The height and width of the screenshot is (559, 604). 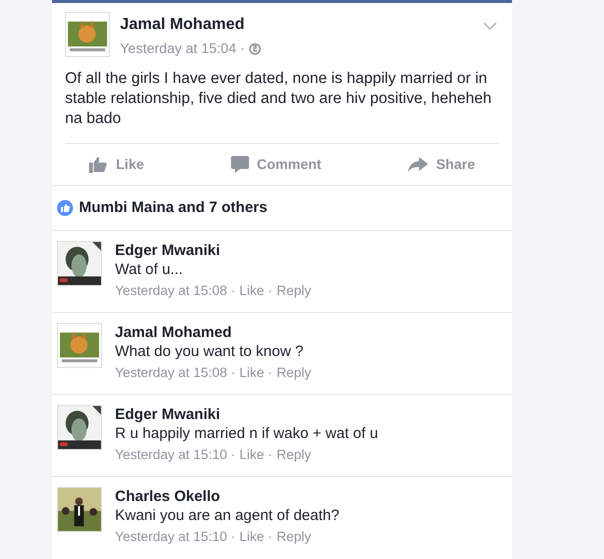 What do you see at coordinates (65, 208) in the screenshot?
I see `like-badge-icon` at bounding box center [65, 208].